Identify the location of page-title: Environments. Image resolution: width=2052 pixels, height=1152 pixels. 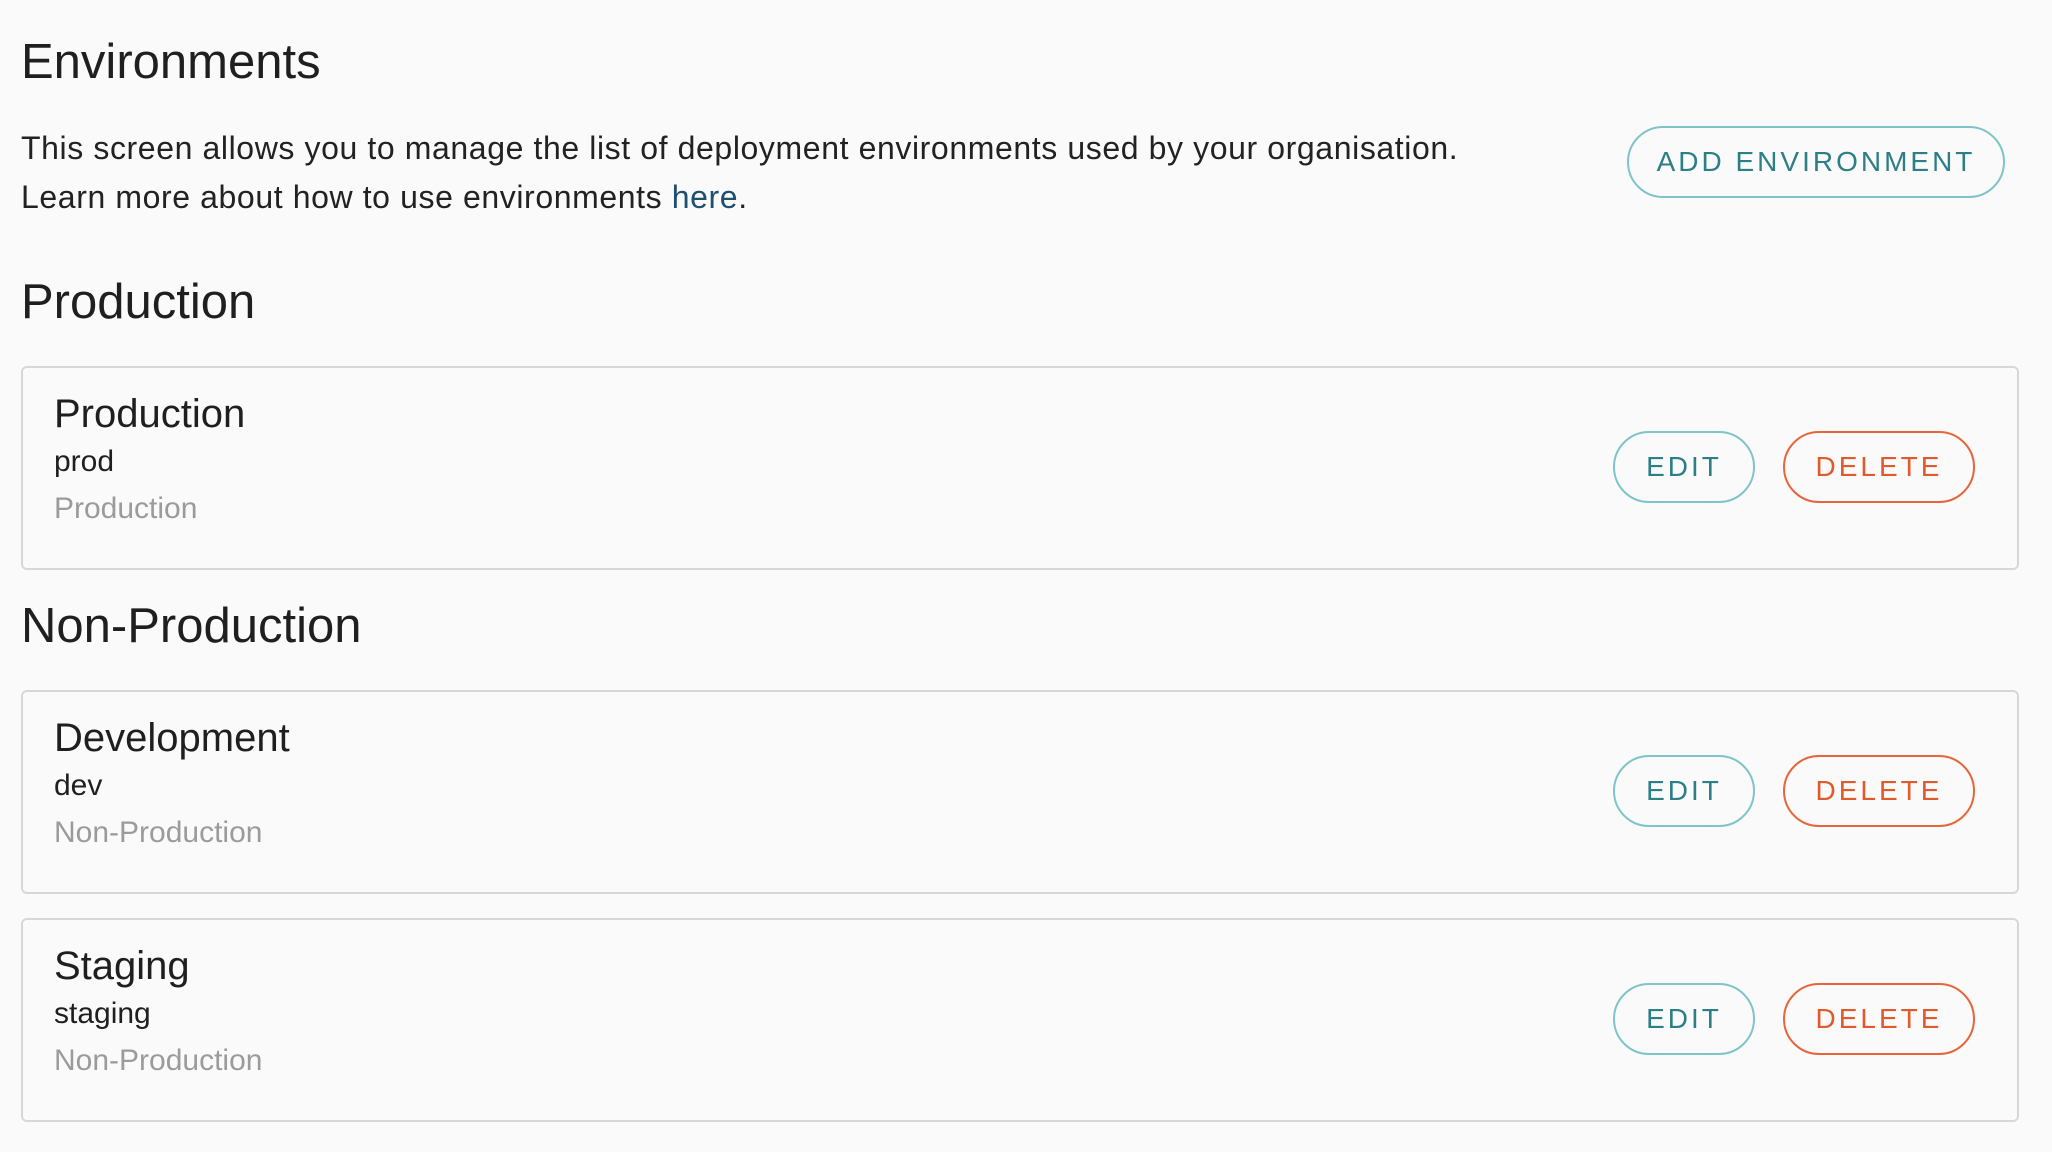
(171, 62).